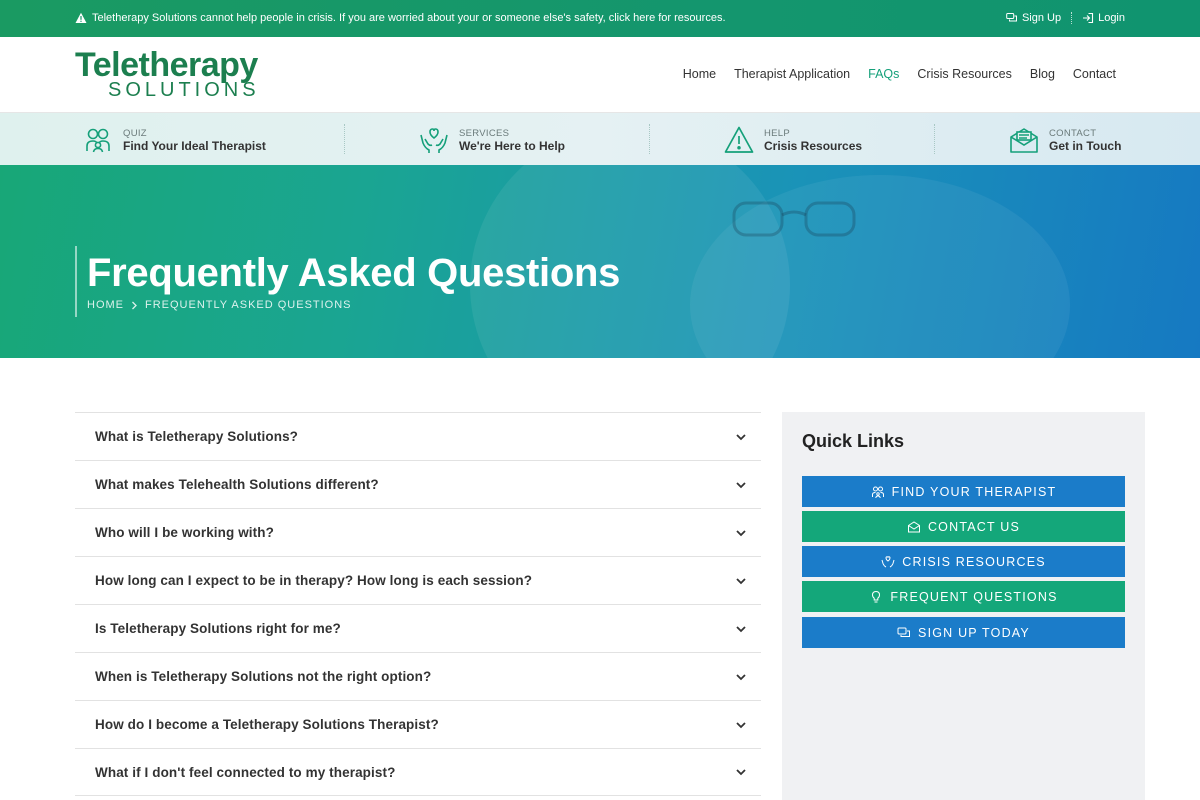 This screenshot has height=800, width=1200. What do you see at coordinates (699, 74) in the screenshot?
I see `nav-home: Home` at bounding box center [699, 74].